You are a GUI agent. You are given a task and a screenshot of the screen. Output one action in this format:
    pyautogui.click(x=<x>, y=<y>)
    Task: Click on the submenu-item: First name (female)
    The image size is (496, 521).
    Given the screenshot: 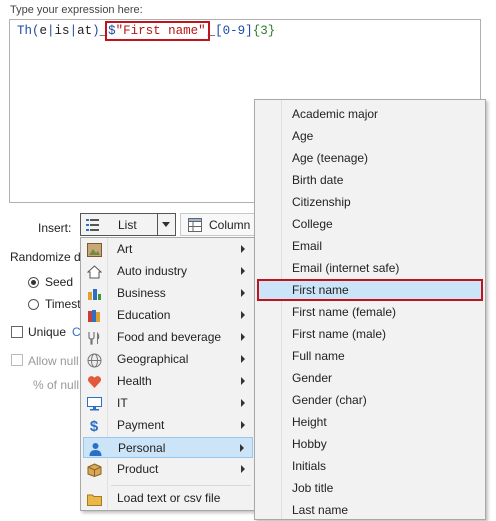 What is the action you would take?
    pyautogui.click(x=370, y=312)
    